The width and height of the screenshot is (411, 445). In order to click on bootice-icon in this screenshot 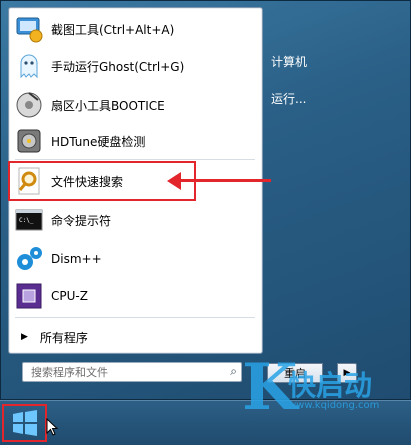, I will do `click(29, 105)`.